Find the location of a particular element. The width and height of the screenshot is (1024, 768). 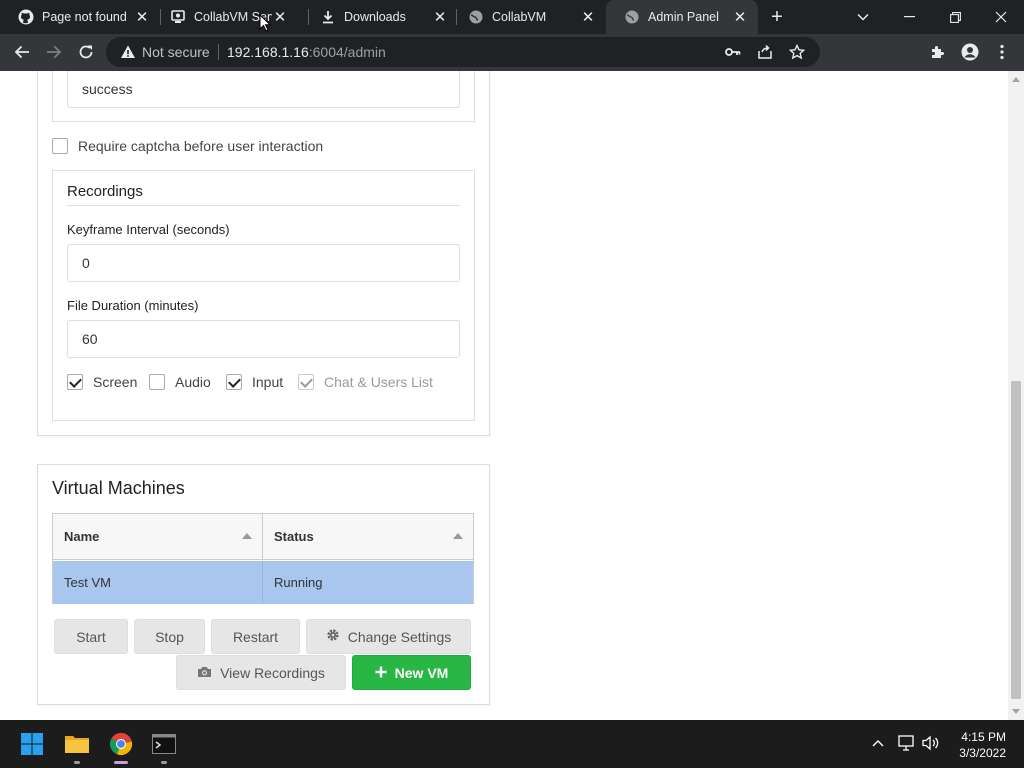

tab-admin-panel: Admin Panel ✕ is located at coordinates (682, 17).